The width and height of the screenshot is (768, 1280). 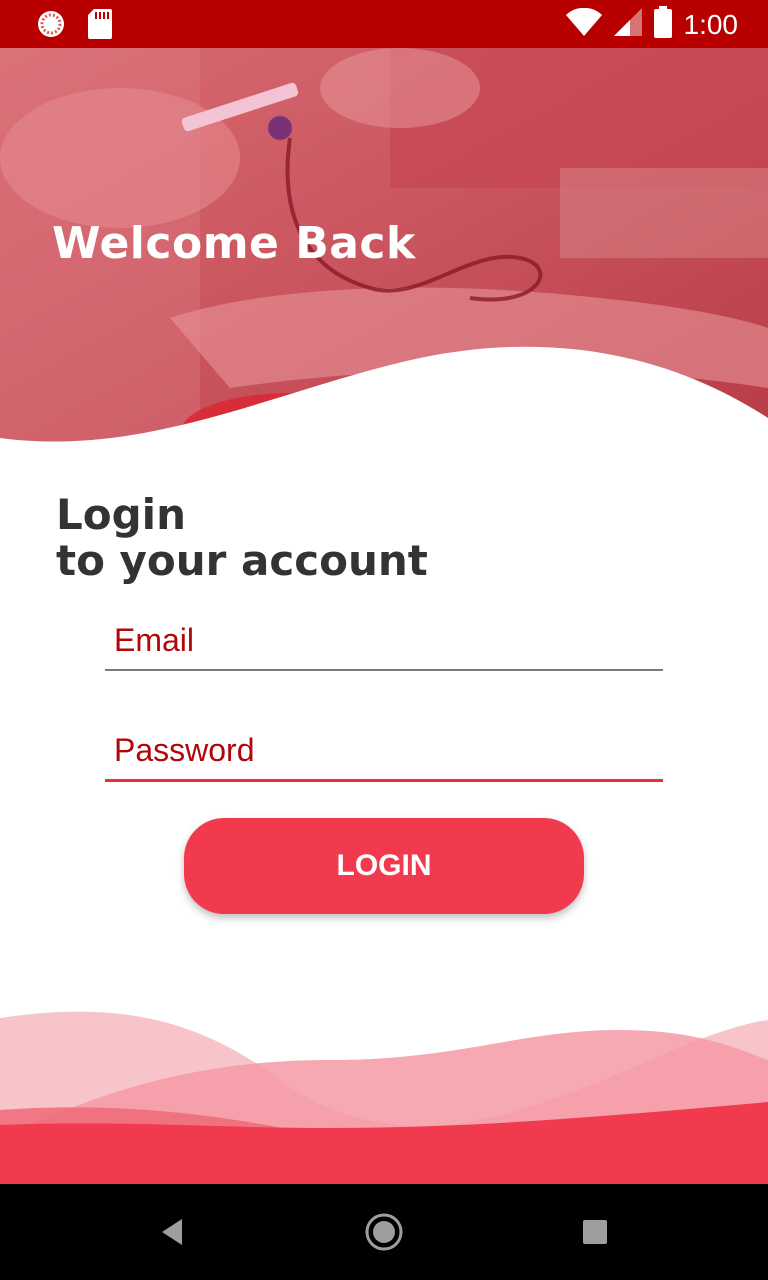 I want to click on password-field, so click(x=384, y=757).